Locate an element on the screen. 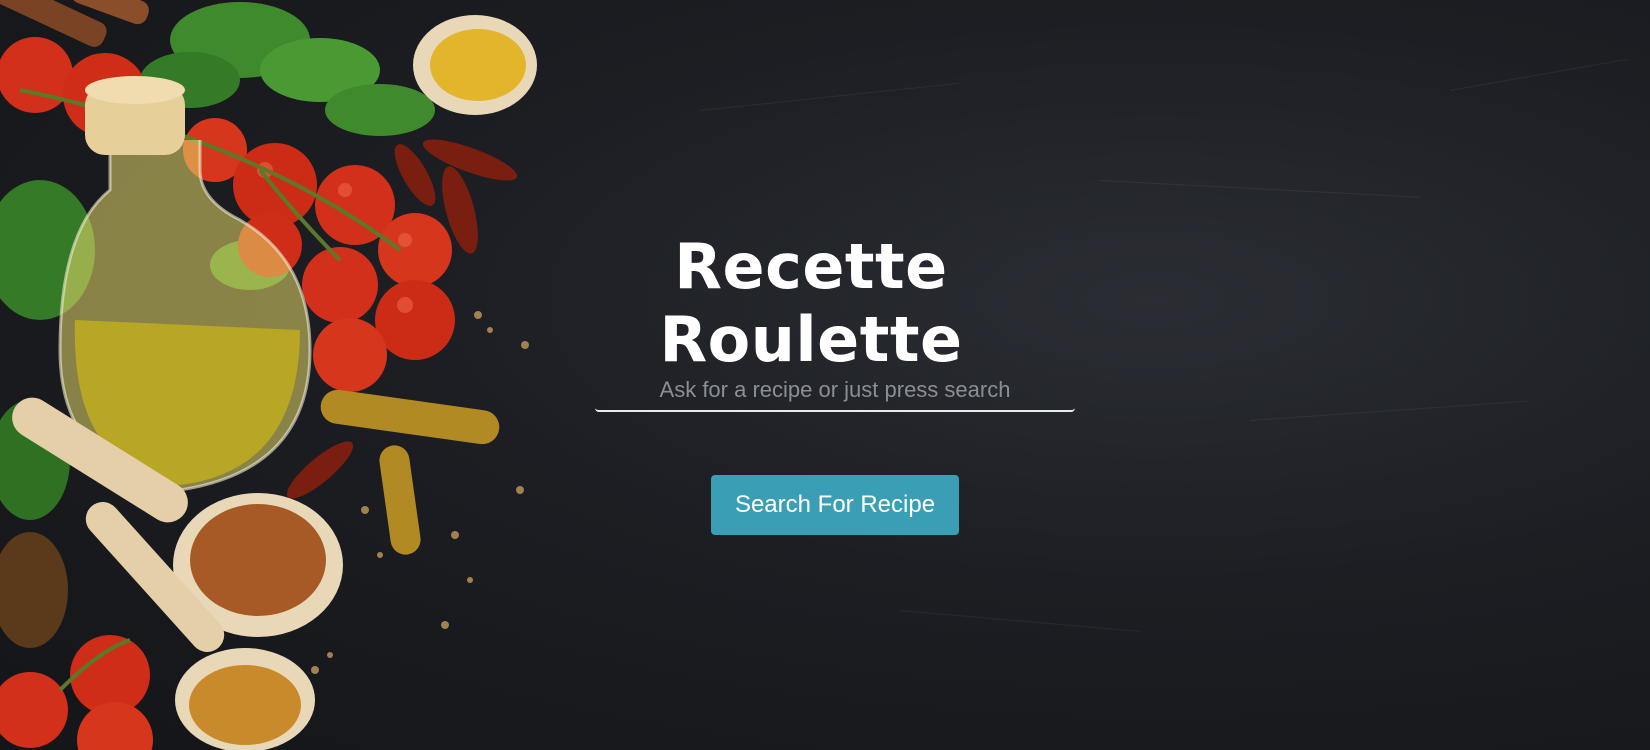 The image size is (1650, 750). page-title: Recette Roulette is located at coordinates (811, 303).